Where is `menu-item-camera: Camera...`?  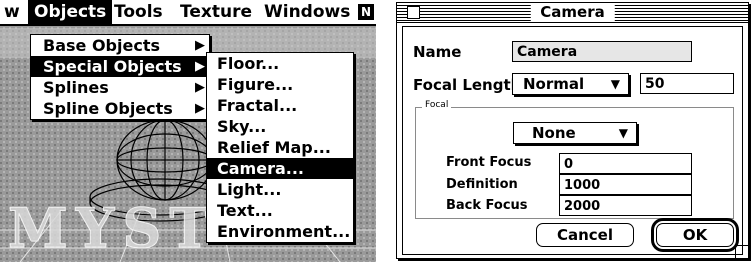 menu-item-camera: Camera... is located at coordinates (280, 168).